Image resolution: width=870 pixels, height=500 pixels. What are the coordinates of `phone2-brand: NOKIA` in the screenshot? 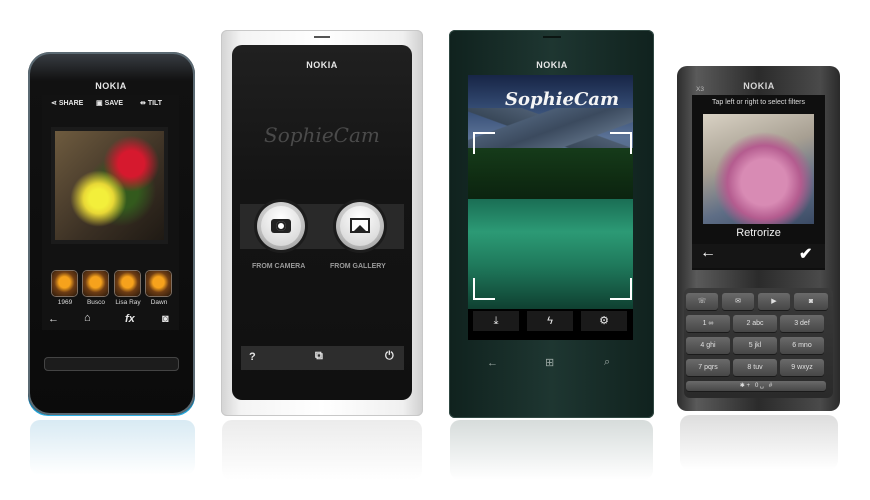 It's located at (322, 65).